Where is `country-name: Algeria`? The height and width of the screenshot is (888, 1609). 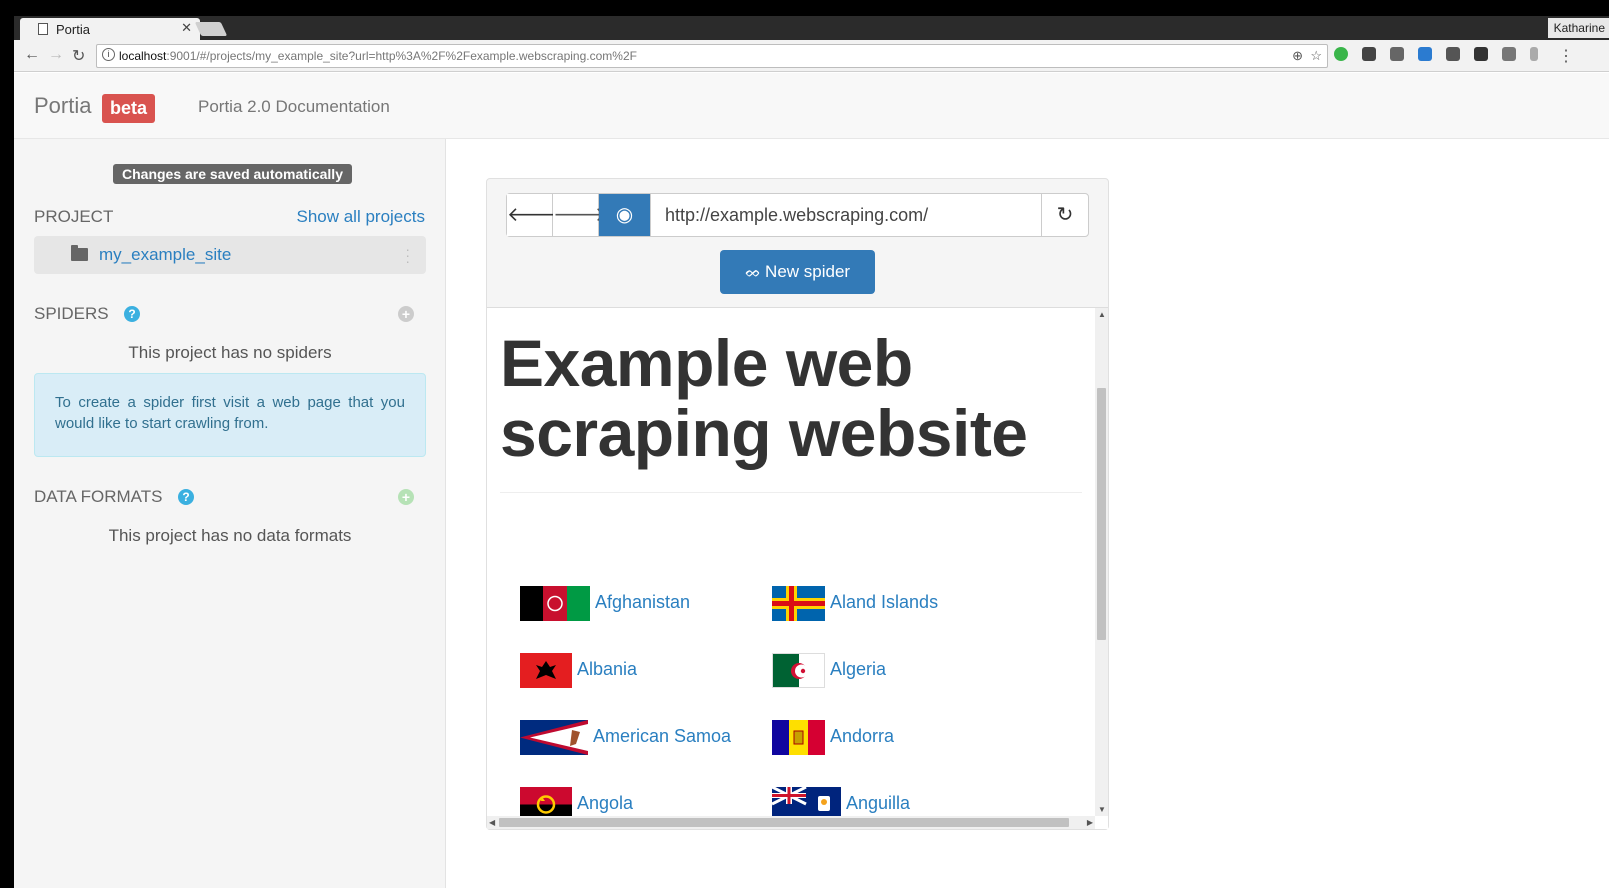
country-name: Algeria is located at coordinates (858, 669).